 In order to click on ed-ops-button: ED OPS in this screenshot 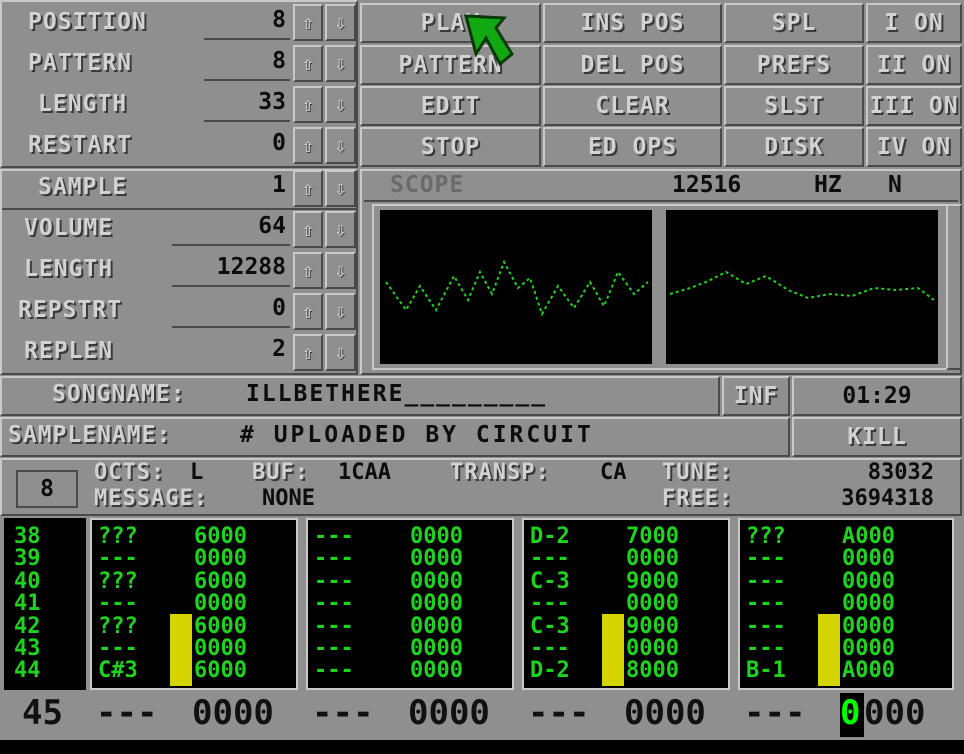, I will do `click(632, 147)`.